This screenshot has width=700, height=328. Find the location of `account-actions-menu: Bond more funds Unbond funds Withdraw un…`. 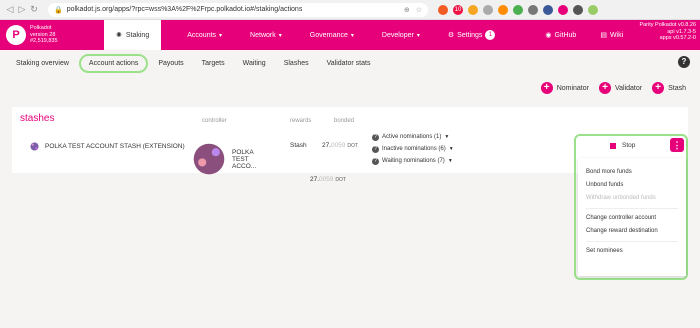

account-actions-menu: Bond more funds Unbond funds Withdraw un… is located at coordinates (632, 217).